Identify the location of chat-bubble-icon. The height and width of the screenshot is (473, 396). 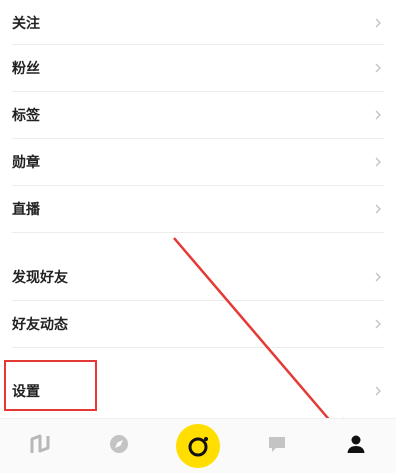
(277, 446).